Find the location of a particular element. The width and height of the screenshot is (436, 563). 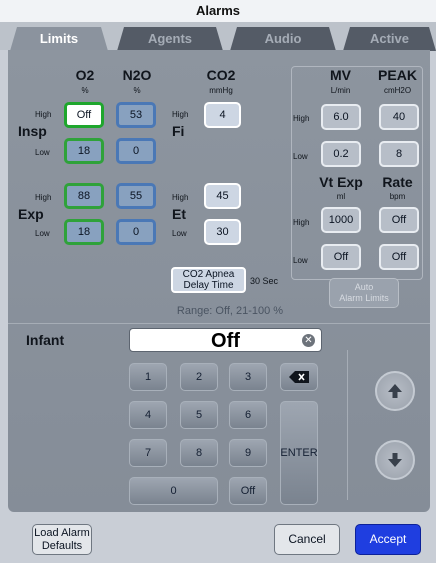

auto-alarm-limits-button: Auto Alarm Limits is located at coordinates (364, 293).